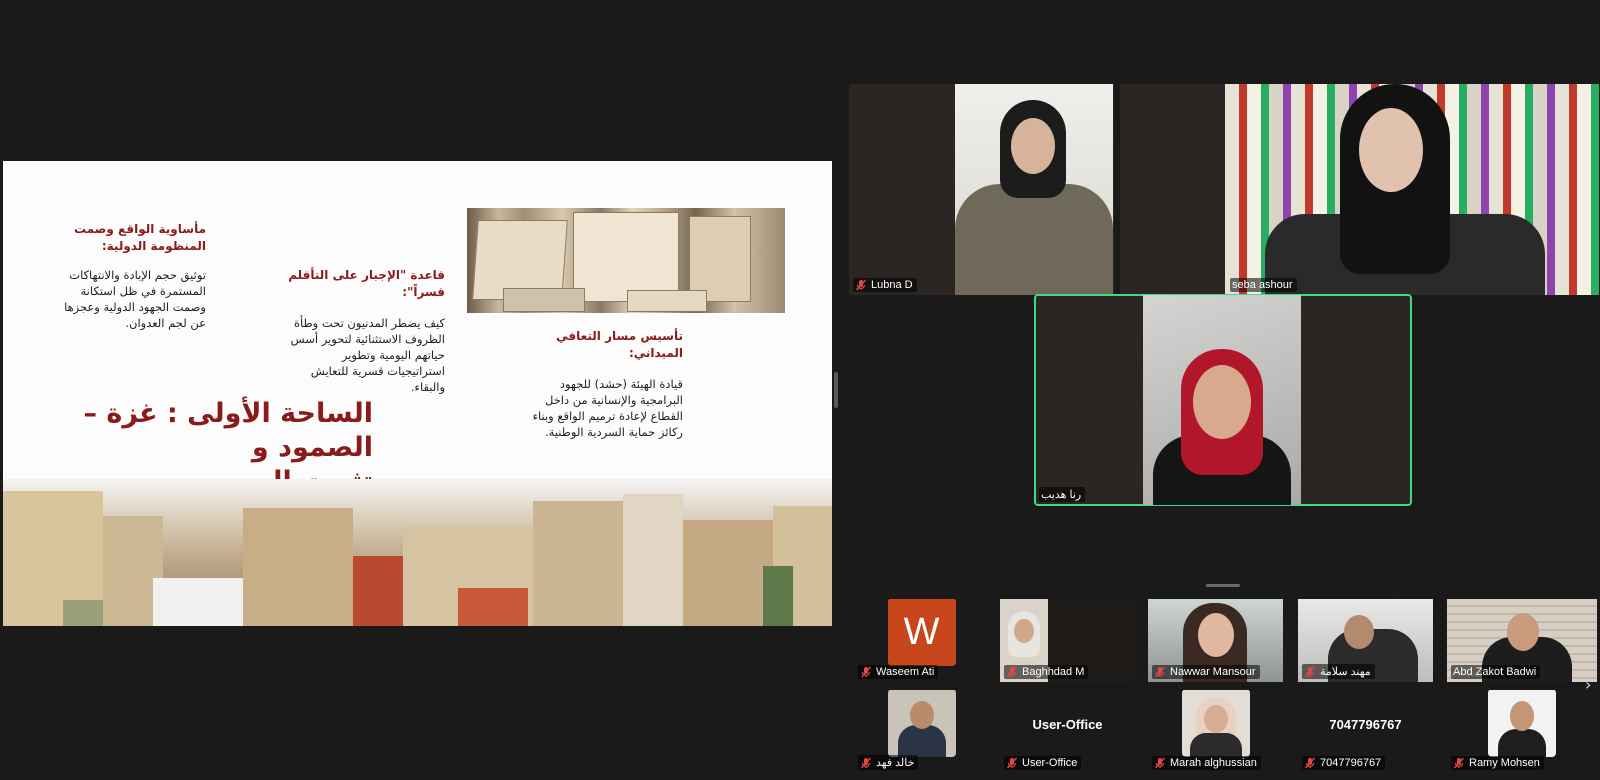  I want to click on video-tile-lubna: Lubna D, so click(981, 189).